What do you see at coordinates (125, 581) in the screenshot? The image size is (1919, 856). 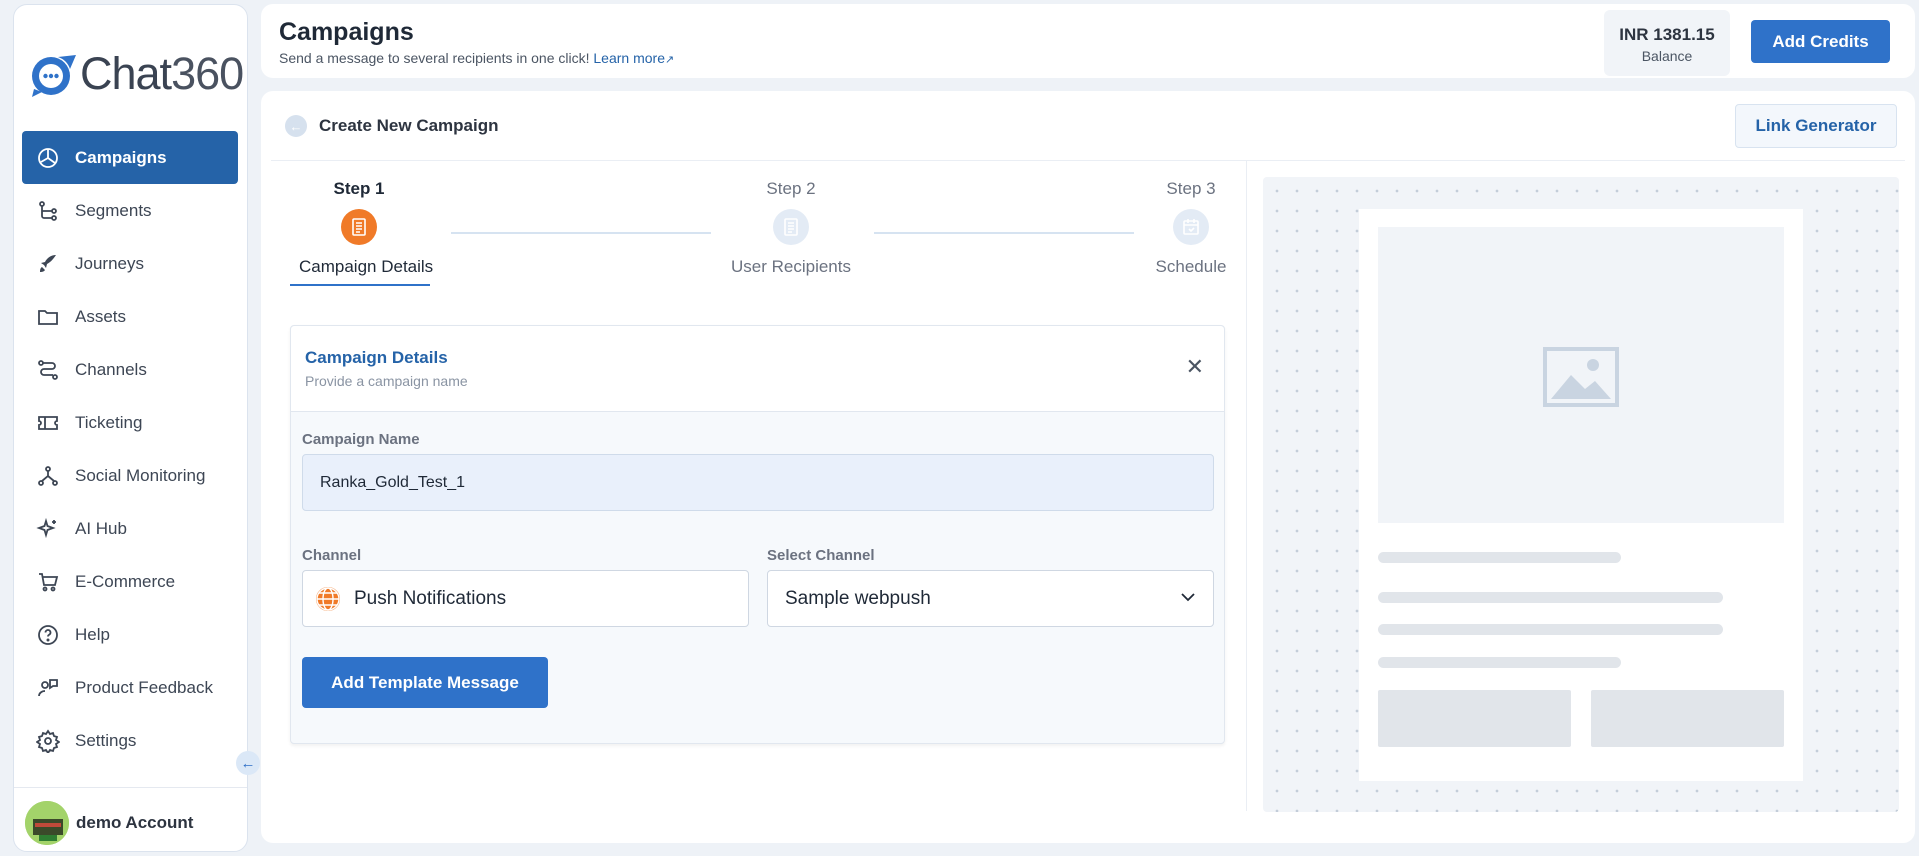 I see `sidebar-item-label: E-Commerce` at bounding box center [125, 581].